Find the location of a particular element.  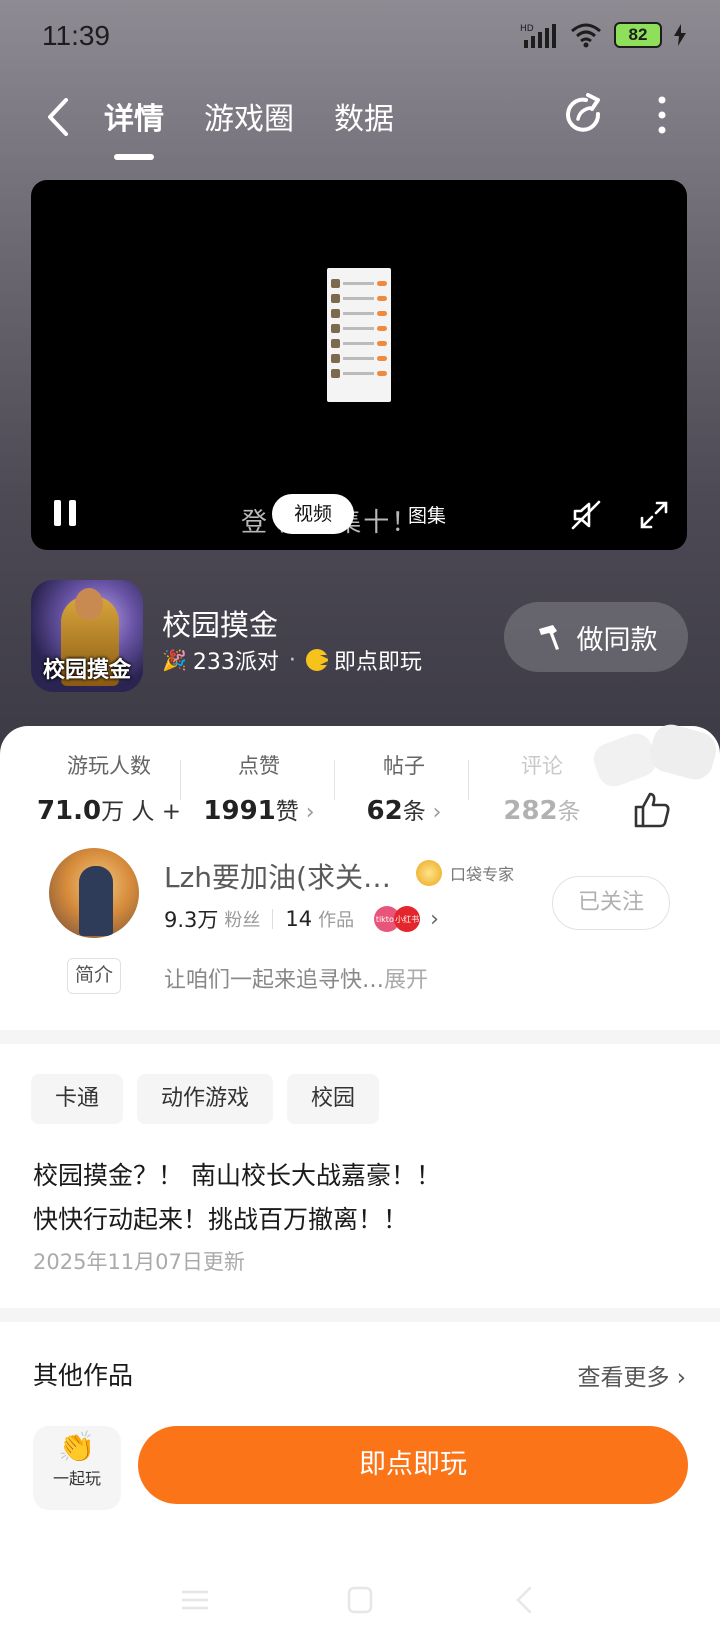

more-icon is located at coordinates (662, 115).